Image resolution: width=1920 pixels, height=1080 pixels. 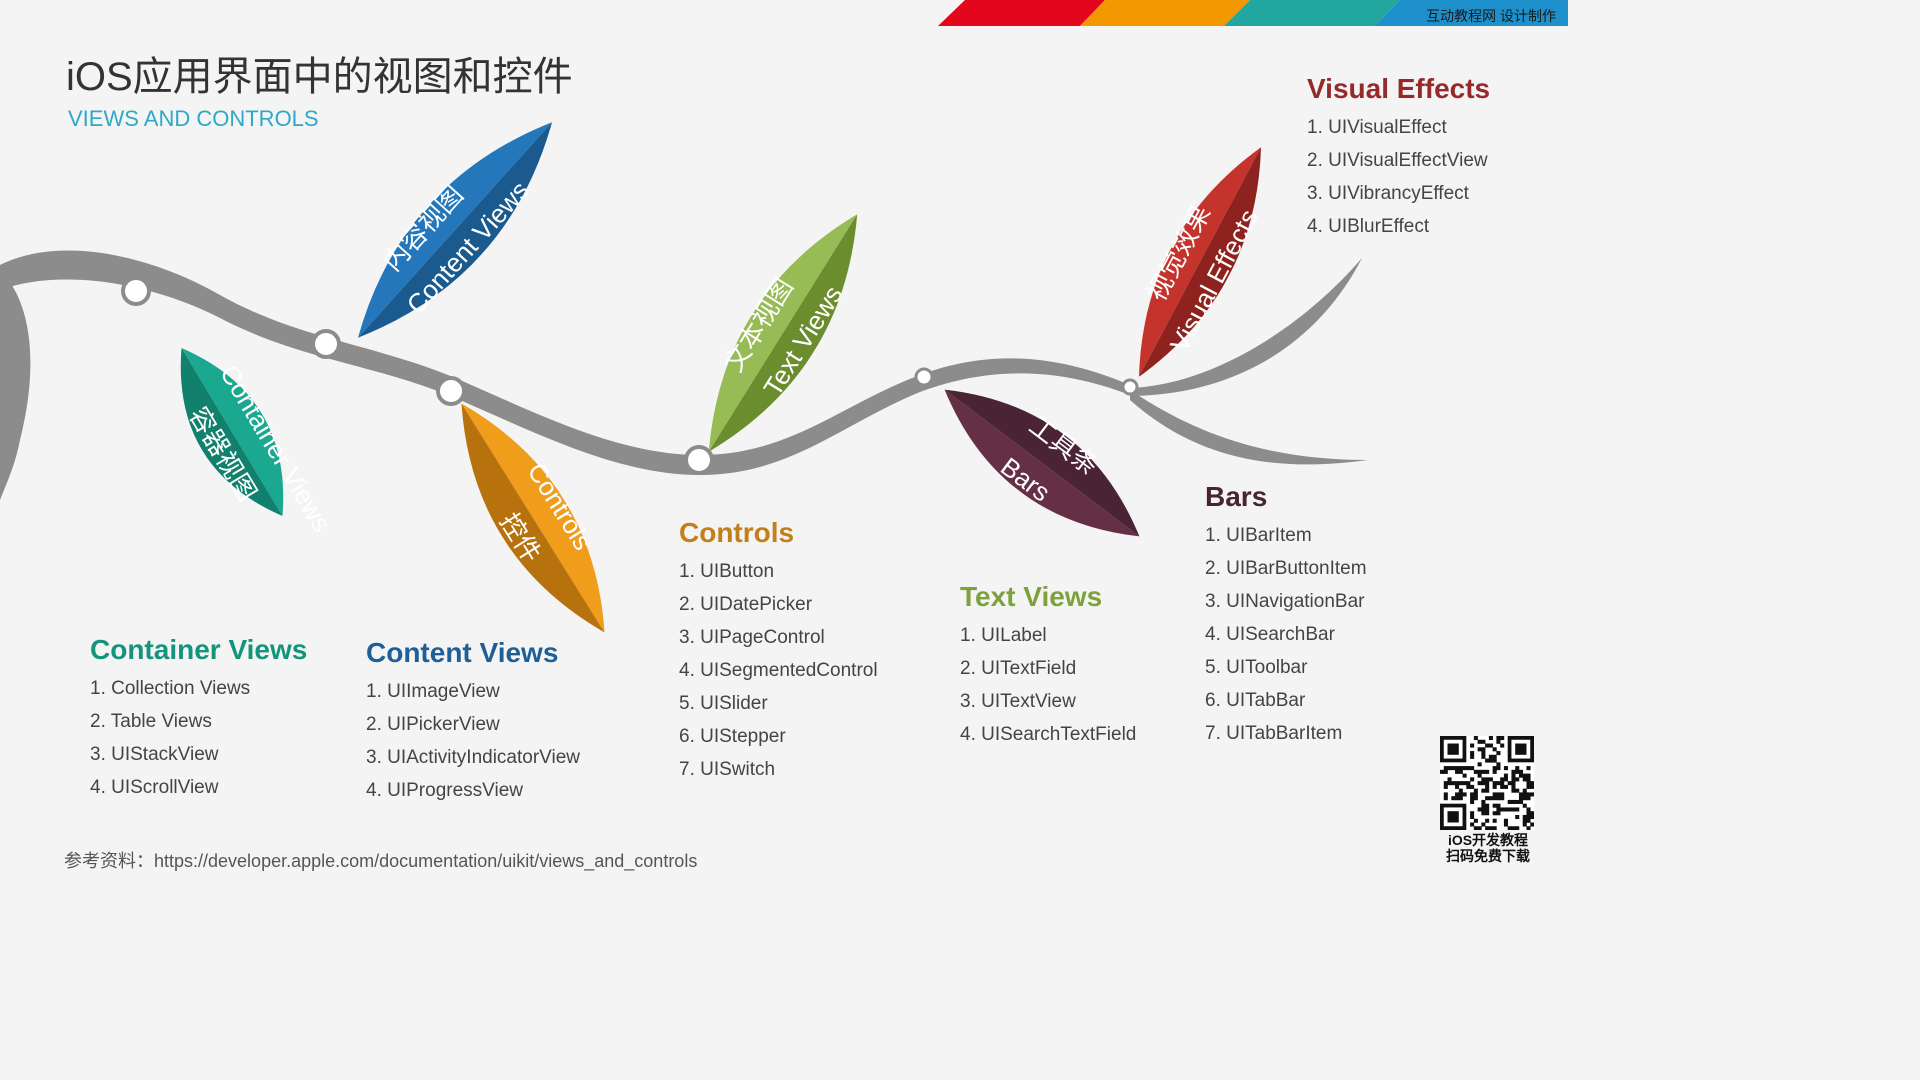 I want to click on list-item: 3. UIPageControl, so click(x=752, y=637).